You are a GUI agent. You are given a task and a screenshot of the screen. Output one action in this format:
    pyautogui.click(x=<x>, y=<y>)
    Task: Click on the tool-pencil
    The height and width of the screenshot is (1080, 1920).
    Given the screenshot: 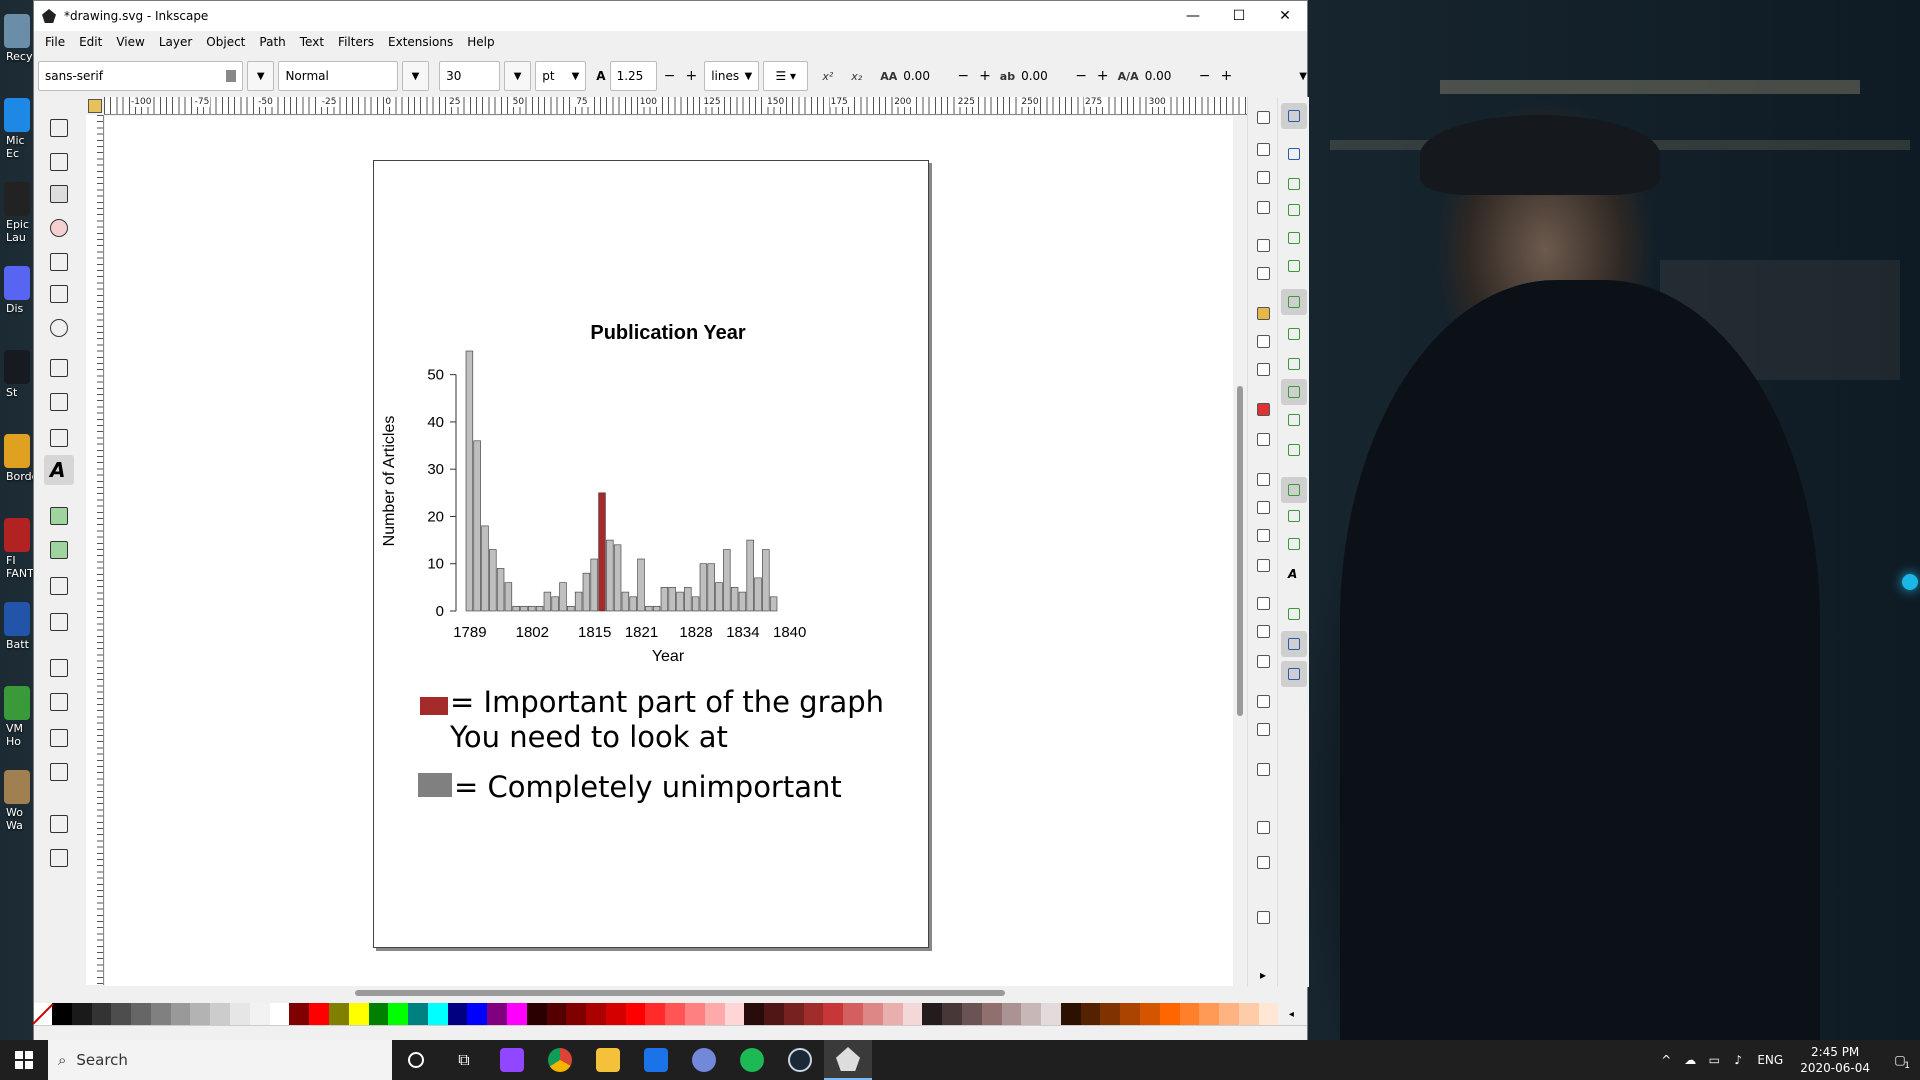 What is the action you would take?
    pyautogui.click(x=59, y=402)
    